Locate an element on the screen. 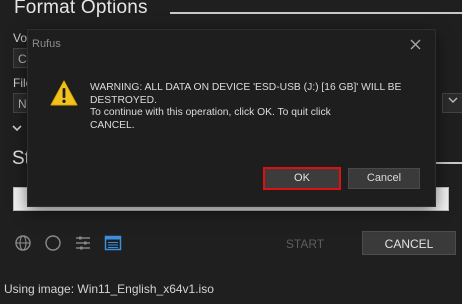 This screenshot has width=462, height=304. start-button: START is located at coordinates (305, 244).